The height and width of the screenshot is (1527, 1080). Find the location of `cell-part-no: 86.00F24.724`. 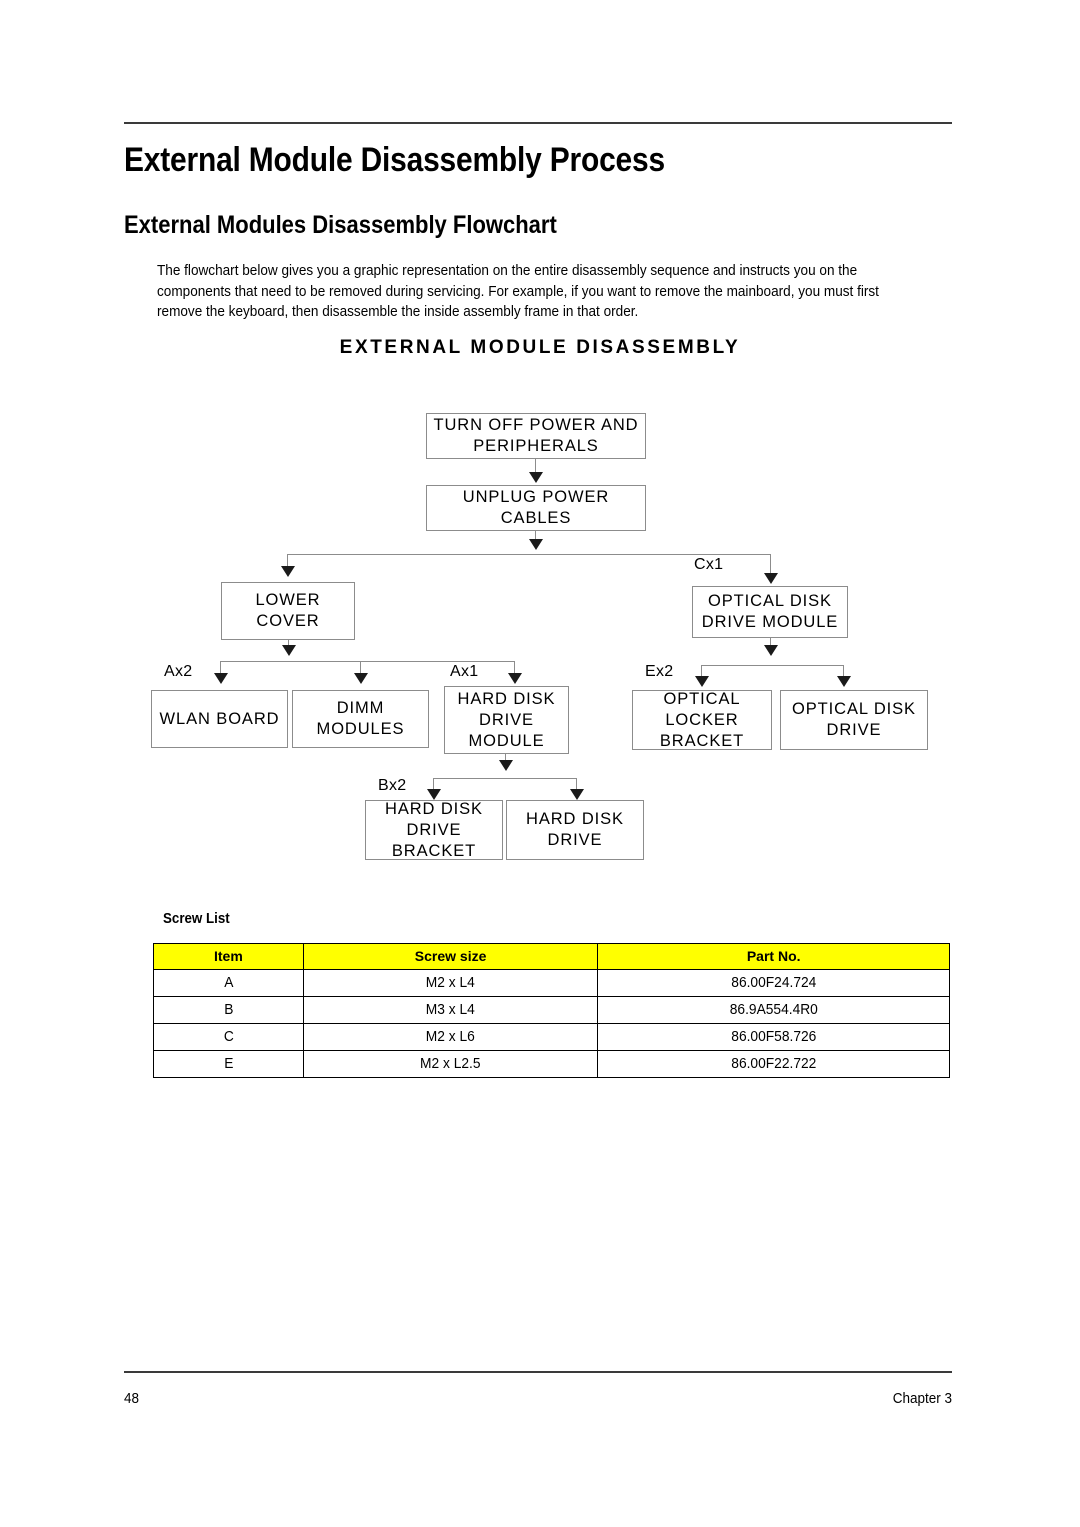

cell-part-no: 86.00F24.724 is located at coordinates (774, 983).